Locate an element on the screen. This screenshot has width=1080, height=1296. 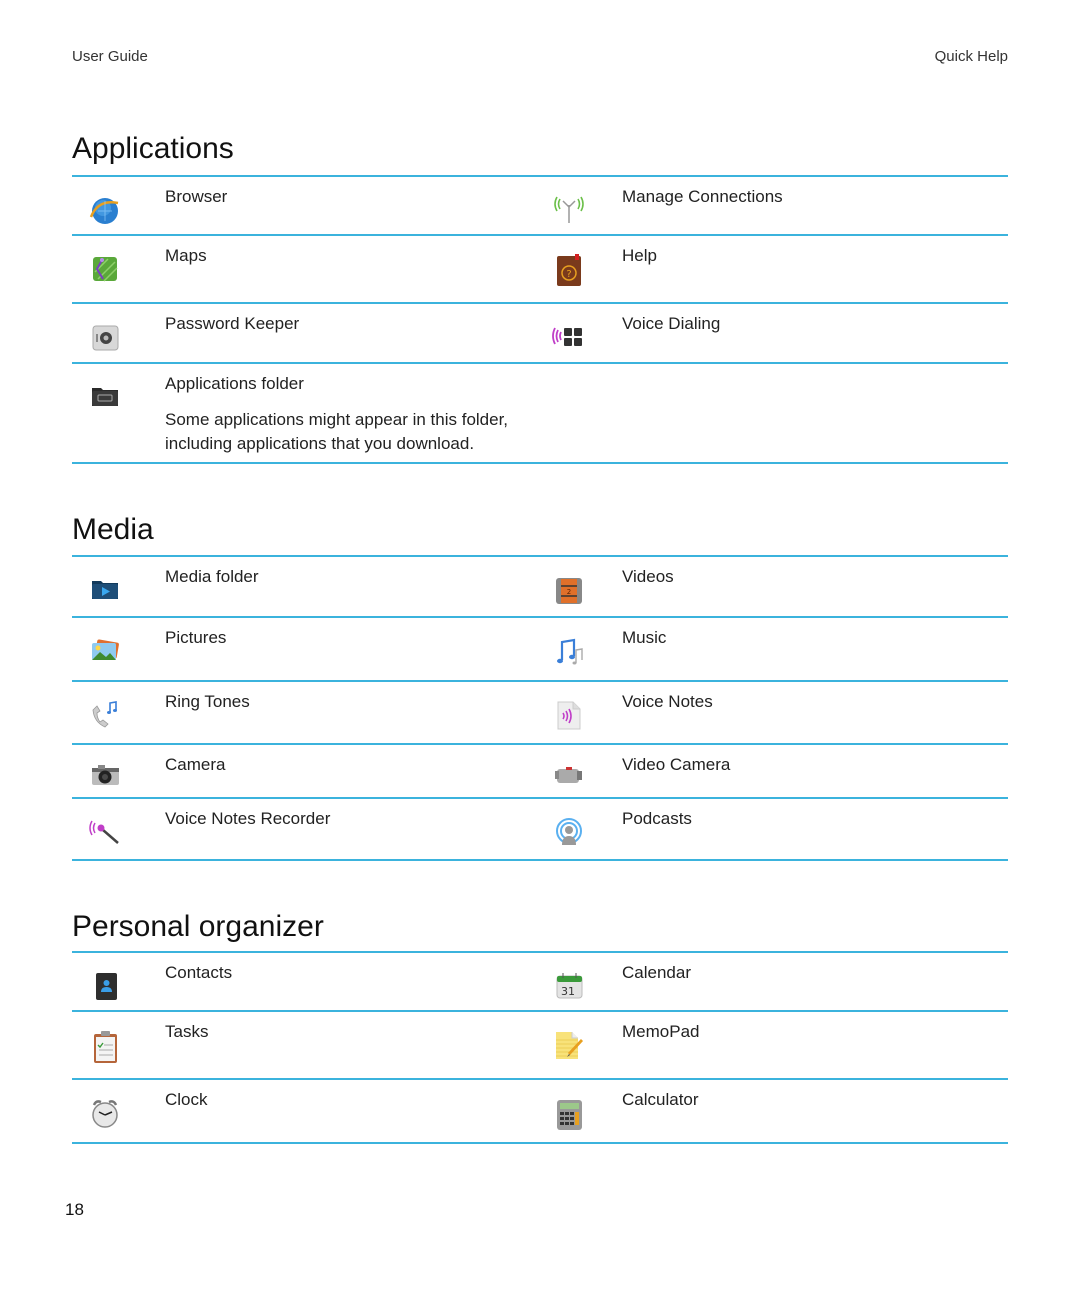
app-label: Tasks is located at coordinates (187, 1031).